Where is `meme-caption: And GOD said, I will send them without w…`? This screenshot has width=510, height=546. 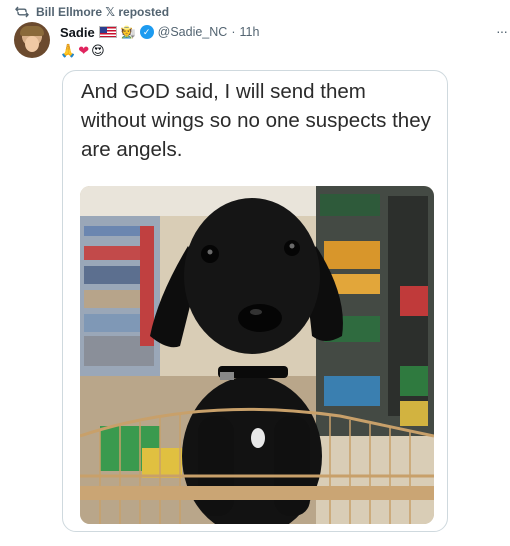 meme-caption: And GOD said, I will send them without w… is located at coordinates (256, 120).